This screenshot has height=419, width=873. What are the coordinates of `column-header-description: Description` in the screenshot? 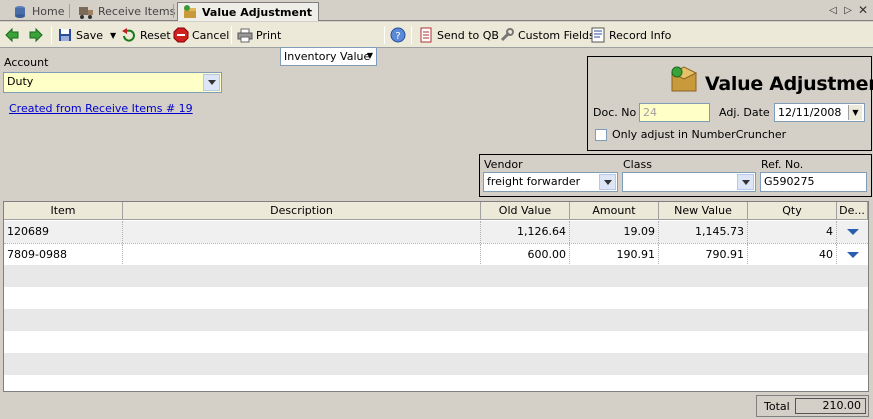 It's located at (302, 211).